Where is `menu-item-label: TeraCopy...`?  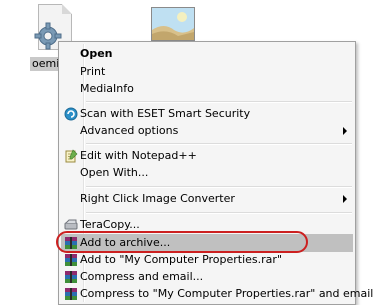
menu-item-label: TeraCopy... is located at coordinates (110, 224).